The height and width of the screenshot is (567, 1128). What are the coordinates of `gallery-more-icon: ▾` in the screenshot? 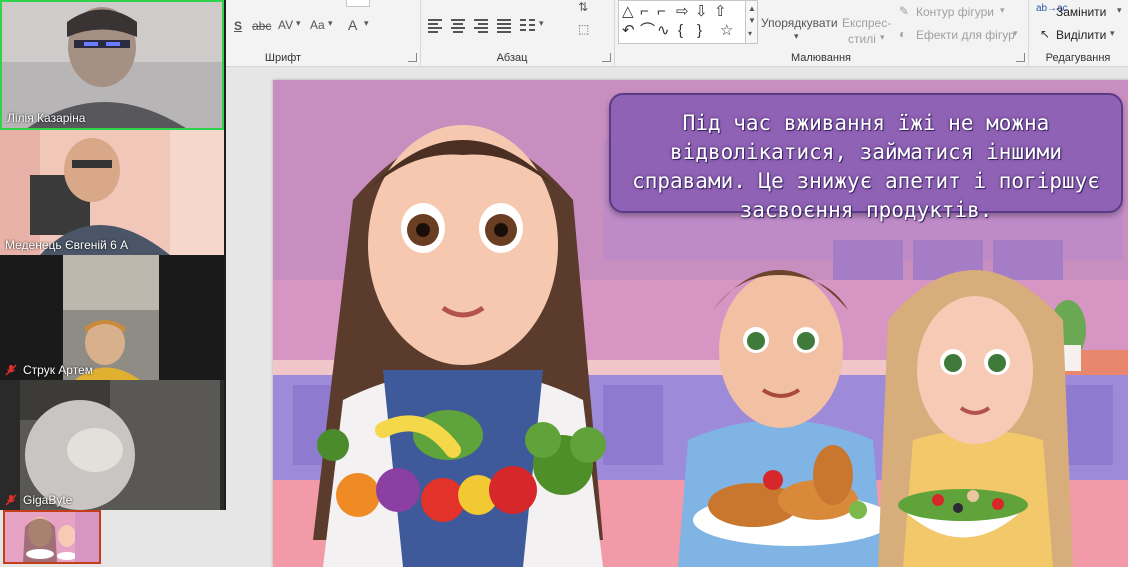 It's located at (750, 33).